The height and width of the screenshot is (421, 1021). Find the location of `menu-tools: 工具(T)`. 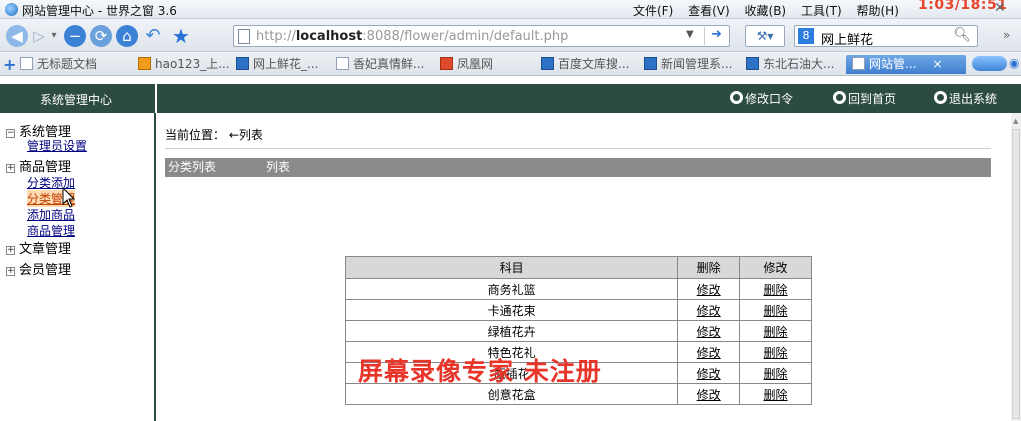

menu-tools: 工具(T) is located at coordinates (821, 11).